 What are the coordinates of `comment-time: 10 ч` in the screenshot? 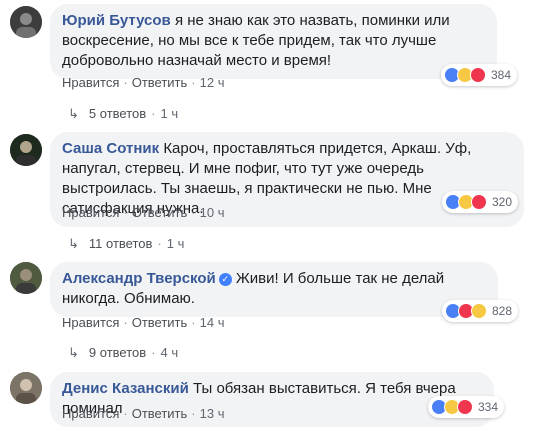 It's located at (212, 212).